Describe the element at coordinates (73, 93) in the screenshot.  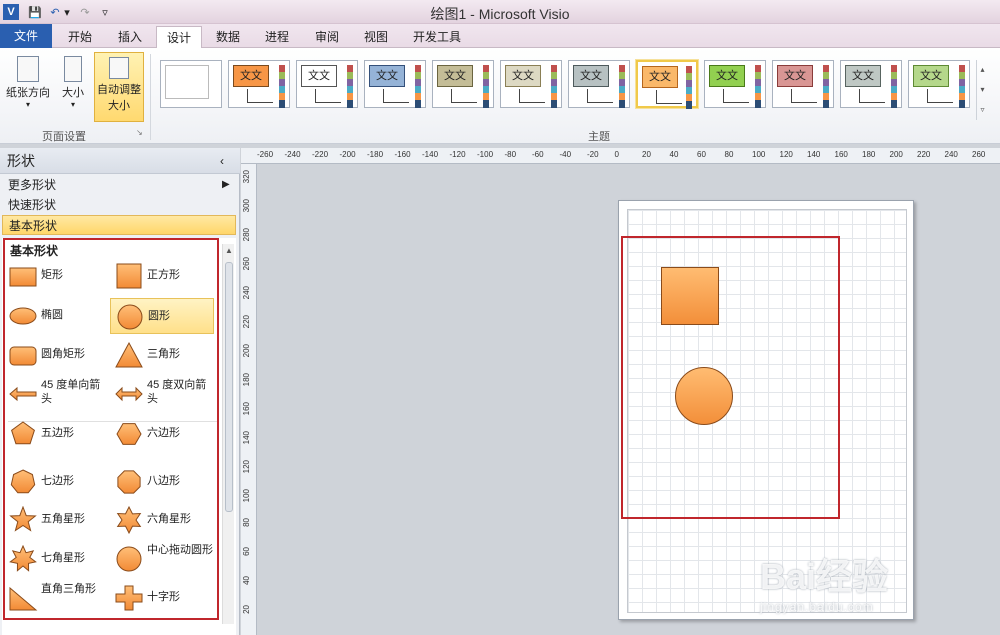
I see `size-label: 大小` at that location.